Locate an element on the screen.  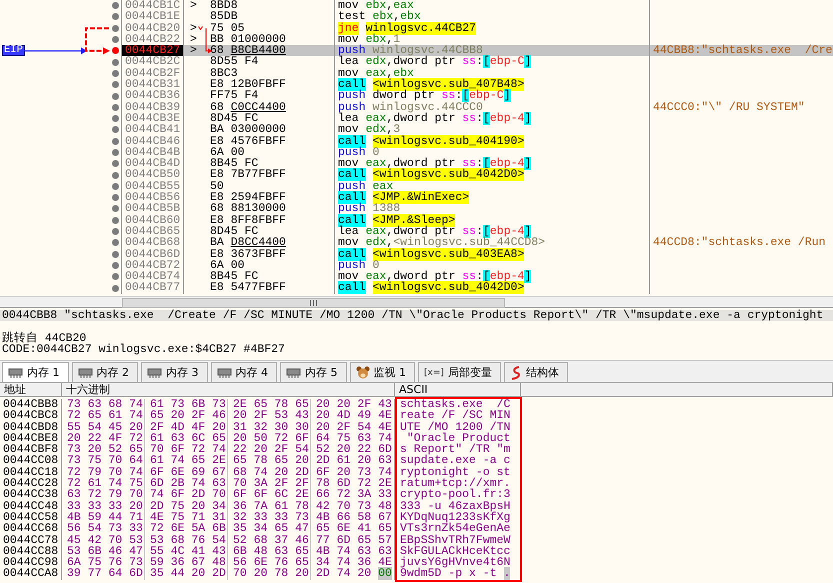
address-cell: 0044CB77 is located at coordinates (153, 288).